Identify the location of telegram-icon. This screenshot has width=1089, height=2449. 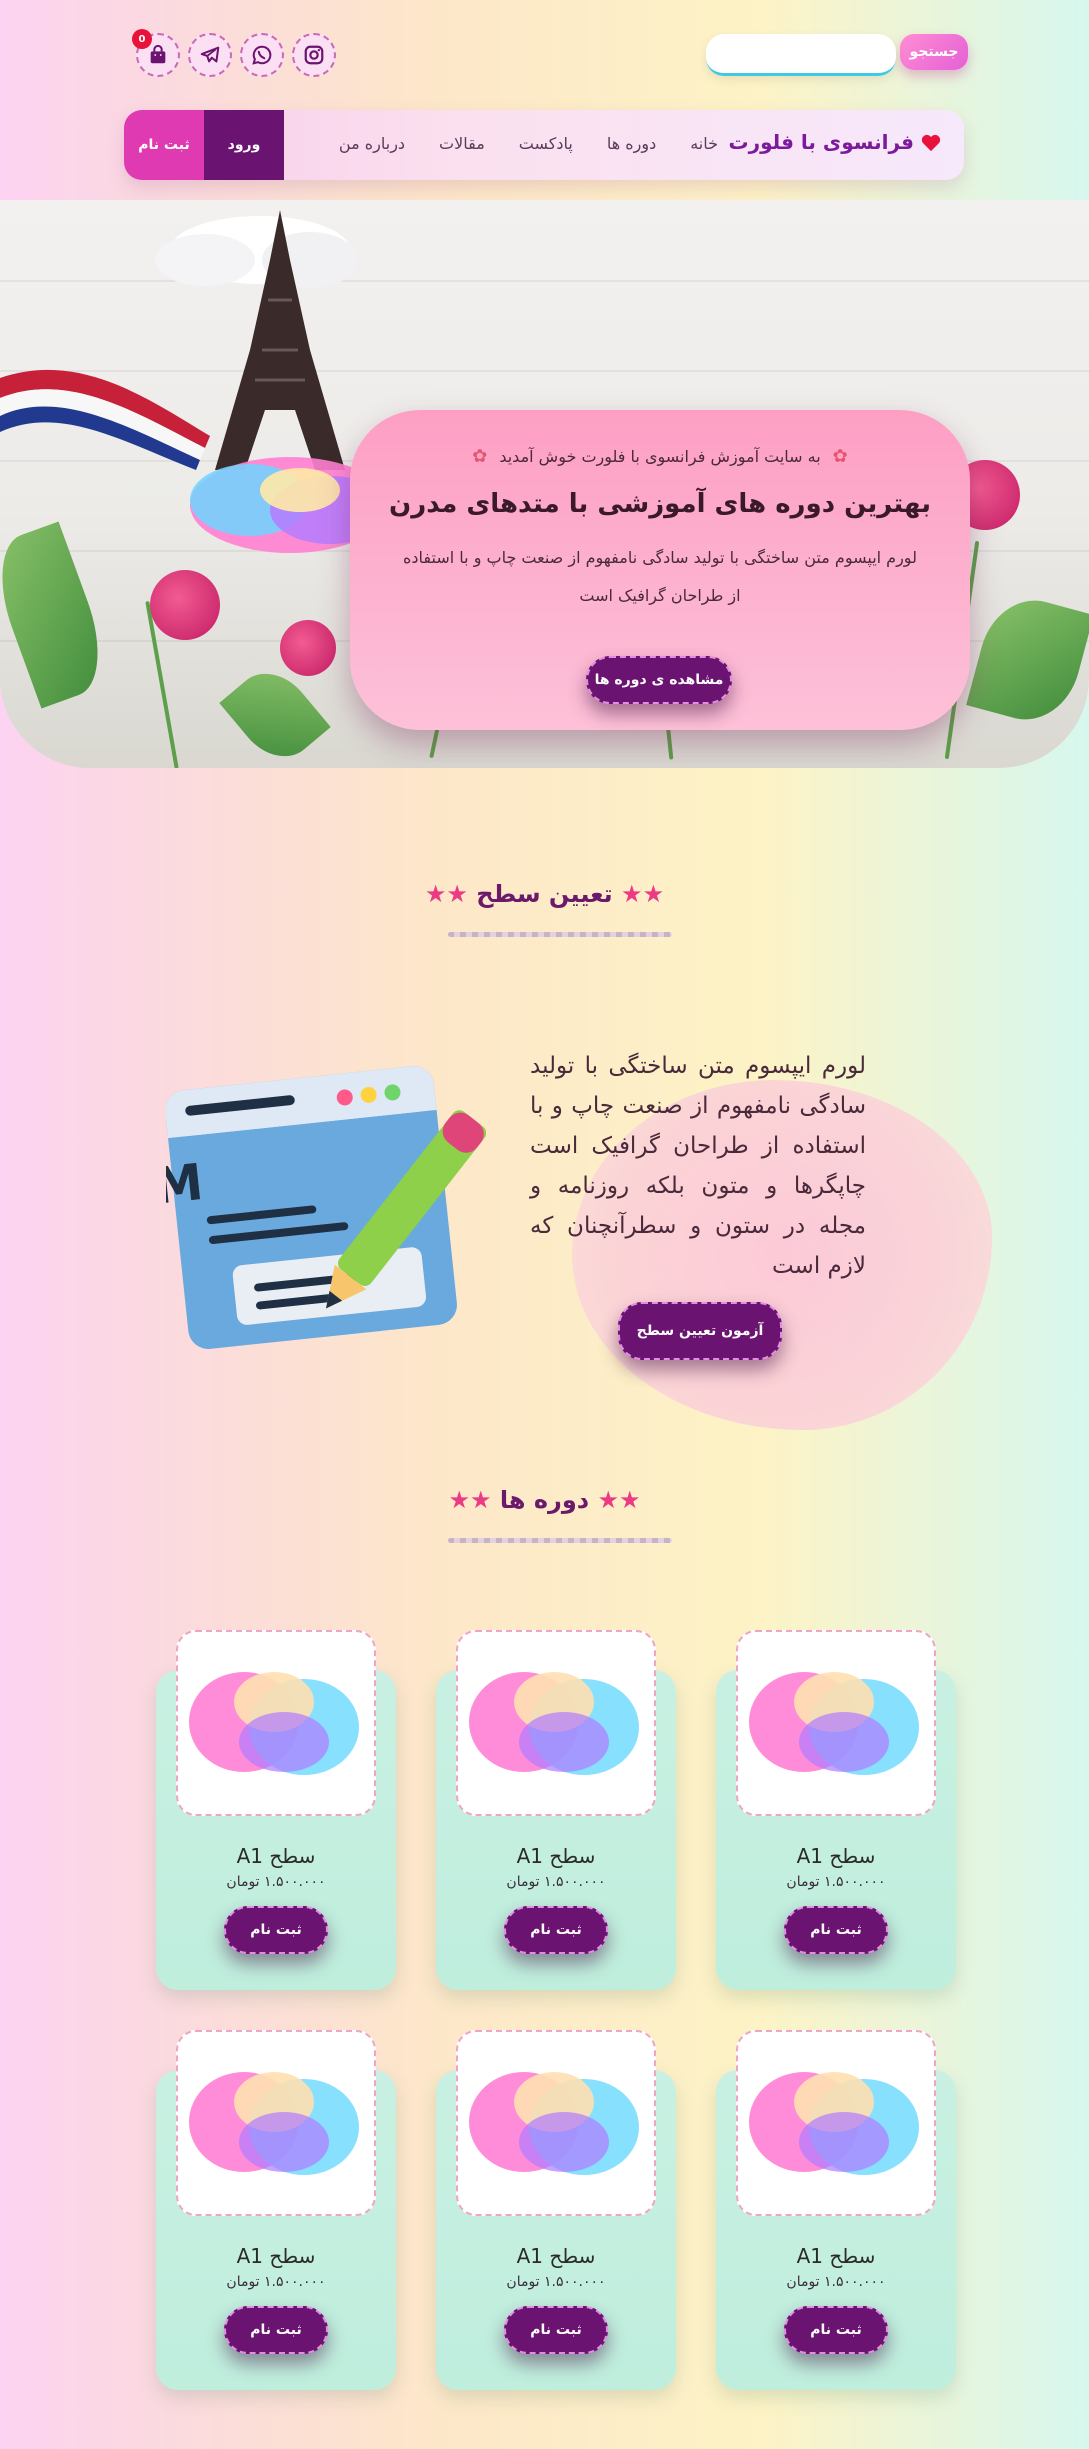
(210, 54).